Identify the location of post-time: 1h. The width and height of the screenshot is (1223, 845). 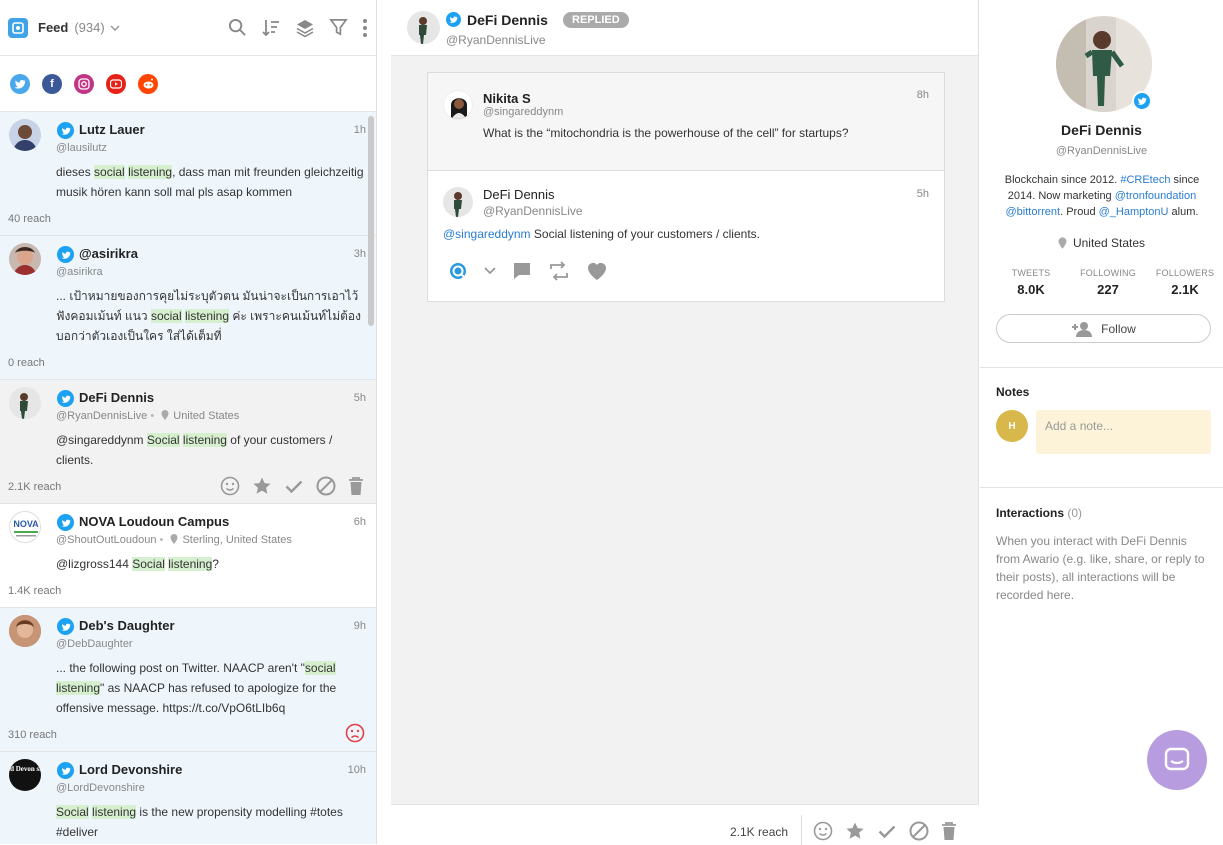
(359, 130).